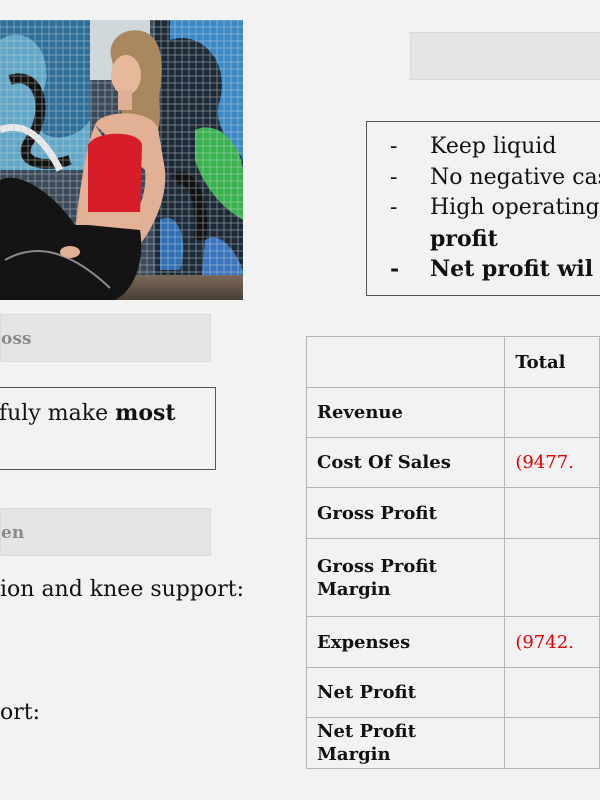 This screenshot has height=800, width=600. What do you see at coordinates (16, 339) in the screenshot?
I see `section-header-1-text: oss` at bounding box center [16, 339].